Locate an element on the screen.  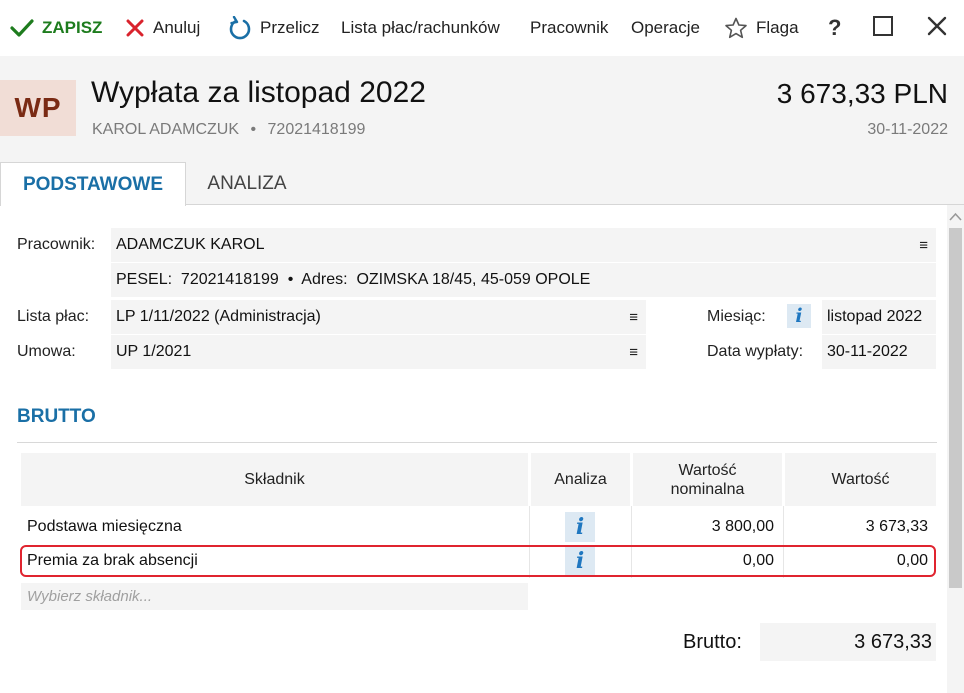
recalculate-button: Przelicz is located at coordinates (274, 28).